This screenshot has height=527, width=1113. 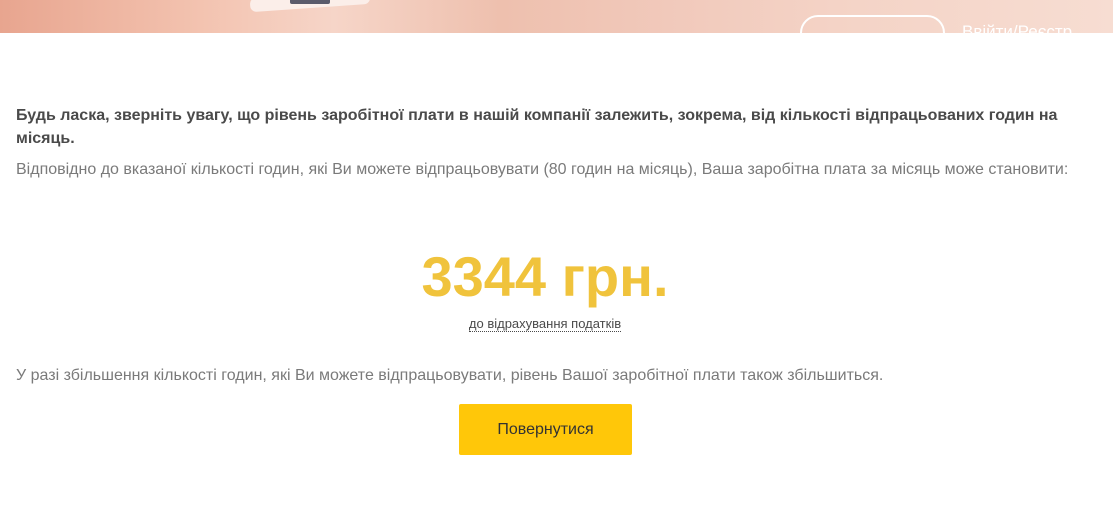 I want to click on hero-outline-button, so click(x=872, y=24).